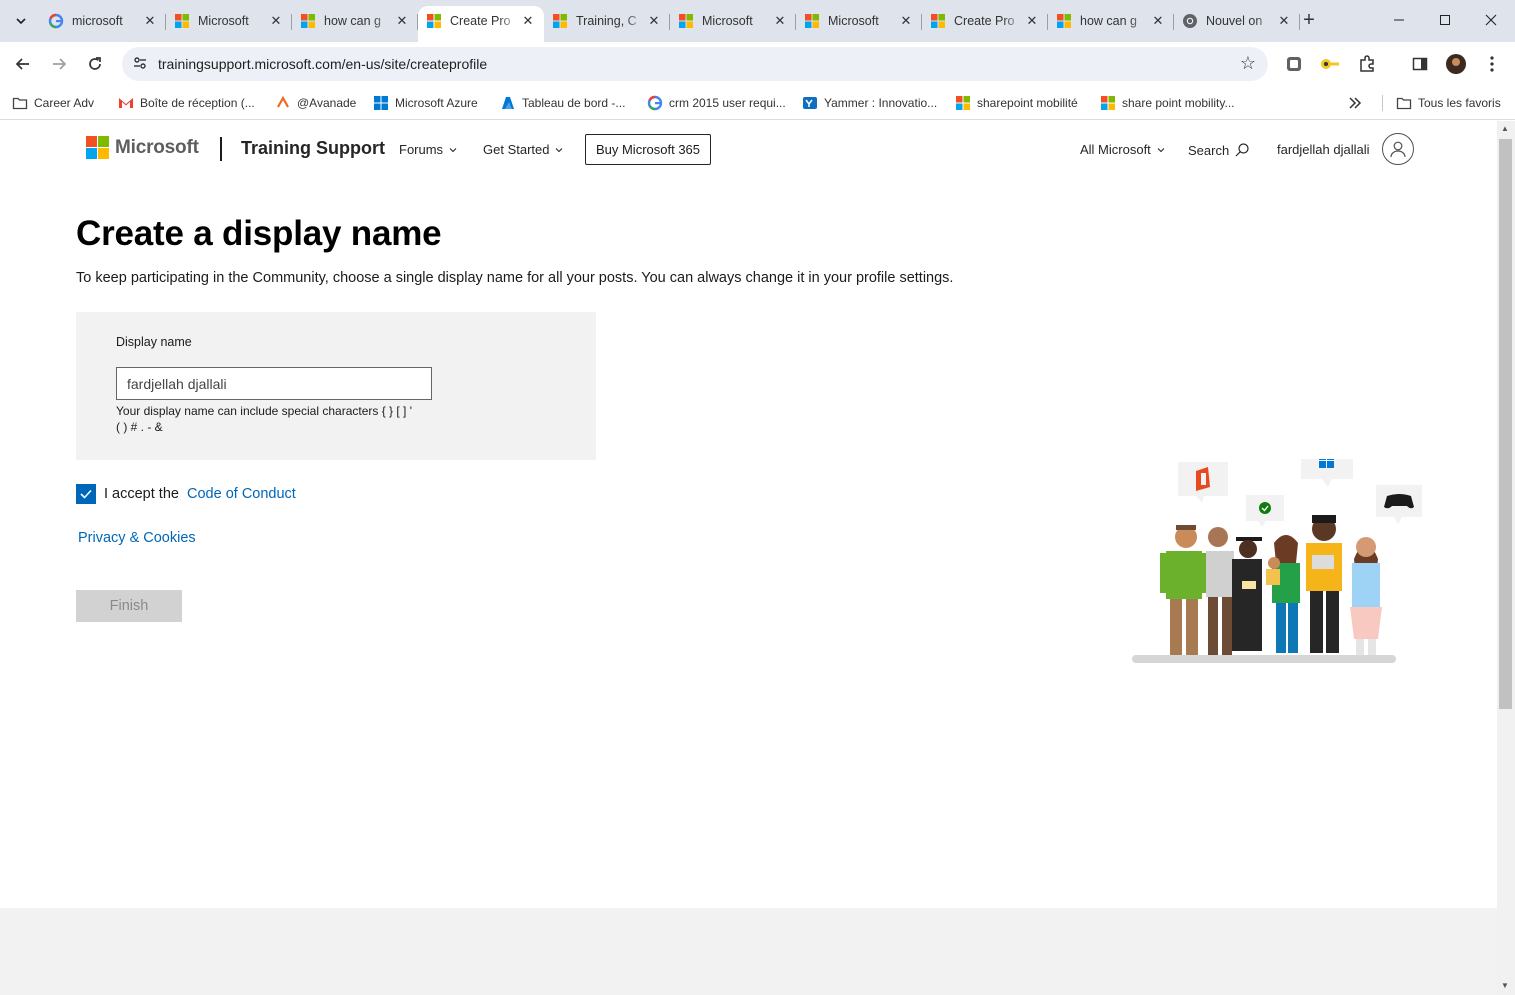 This screenshot has width=1515, height=995. I want to click on accept-checkbox, so click(86, 494).